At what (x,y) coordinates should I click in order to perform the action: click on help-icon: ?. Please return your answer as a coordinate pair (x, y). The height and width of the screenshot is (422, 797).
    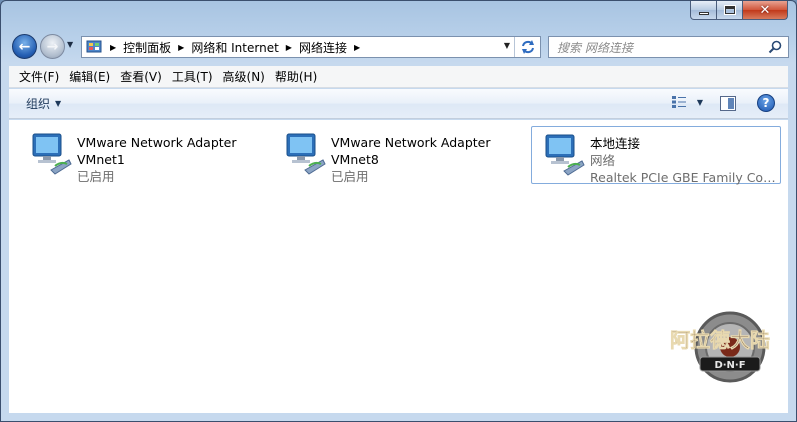
    Looking at the image, I should click on (766, 103).